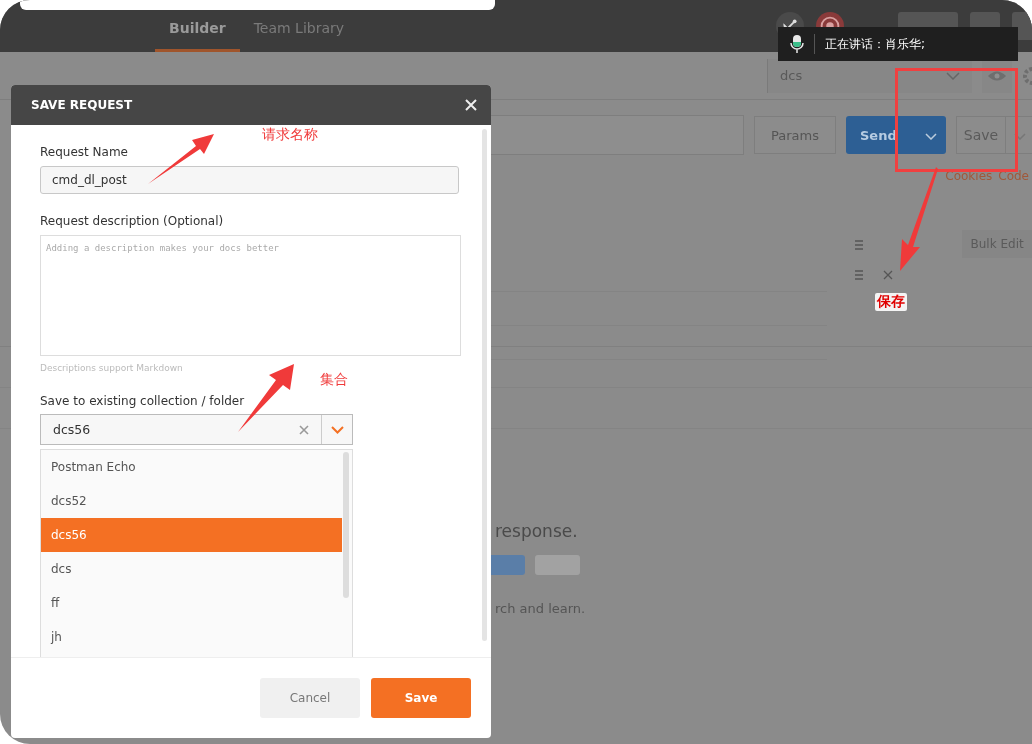  What do you see at coordinates (132, 221) in the screenshot?
I see `field-label: Request description (Optional)` at bounding box center [132, 221].